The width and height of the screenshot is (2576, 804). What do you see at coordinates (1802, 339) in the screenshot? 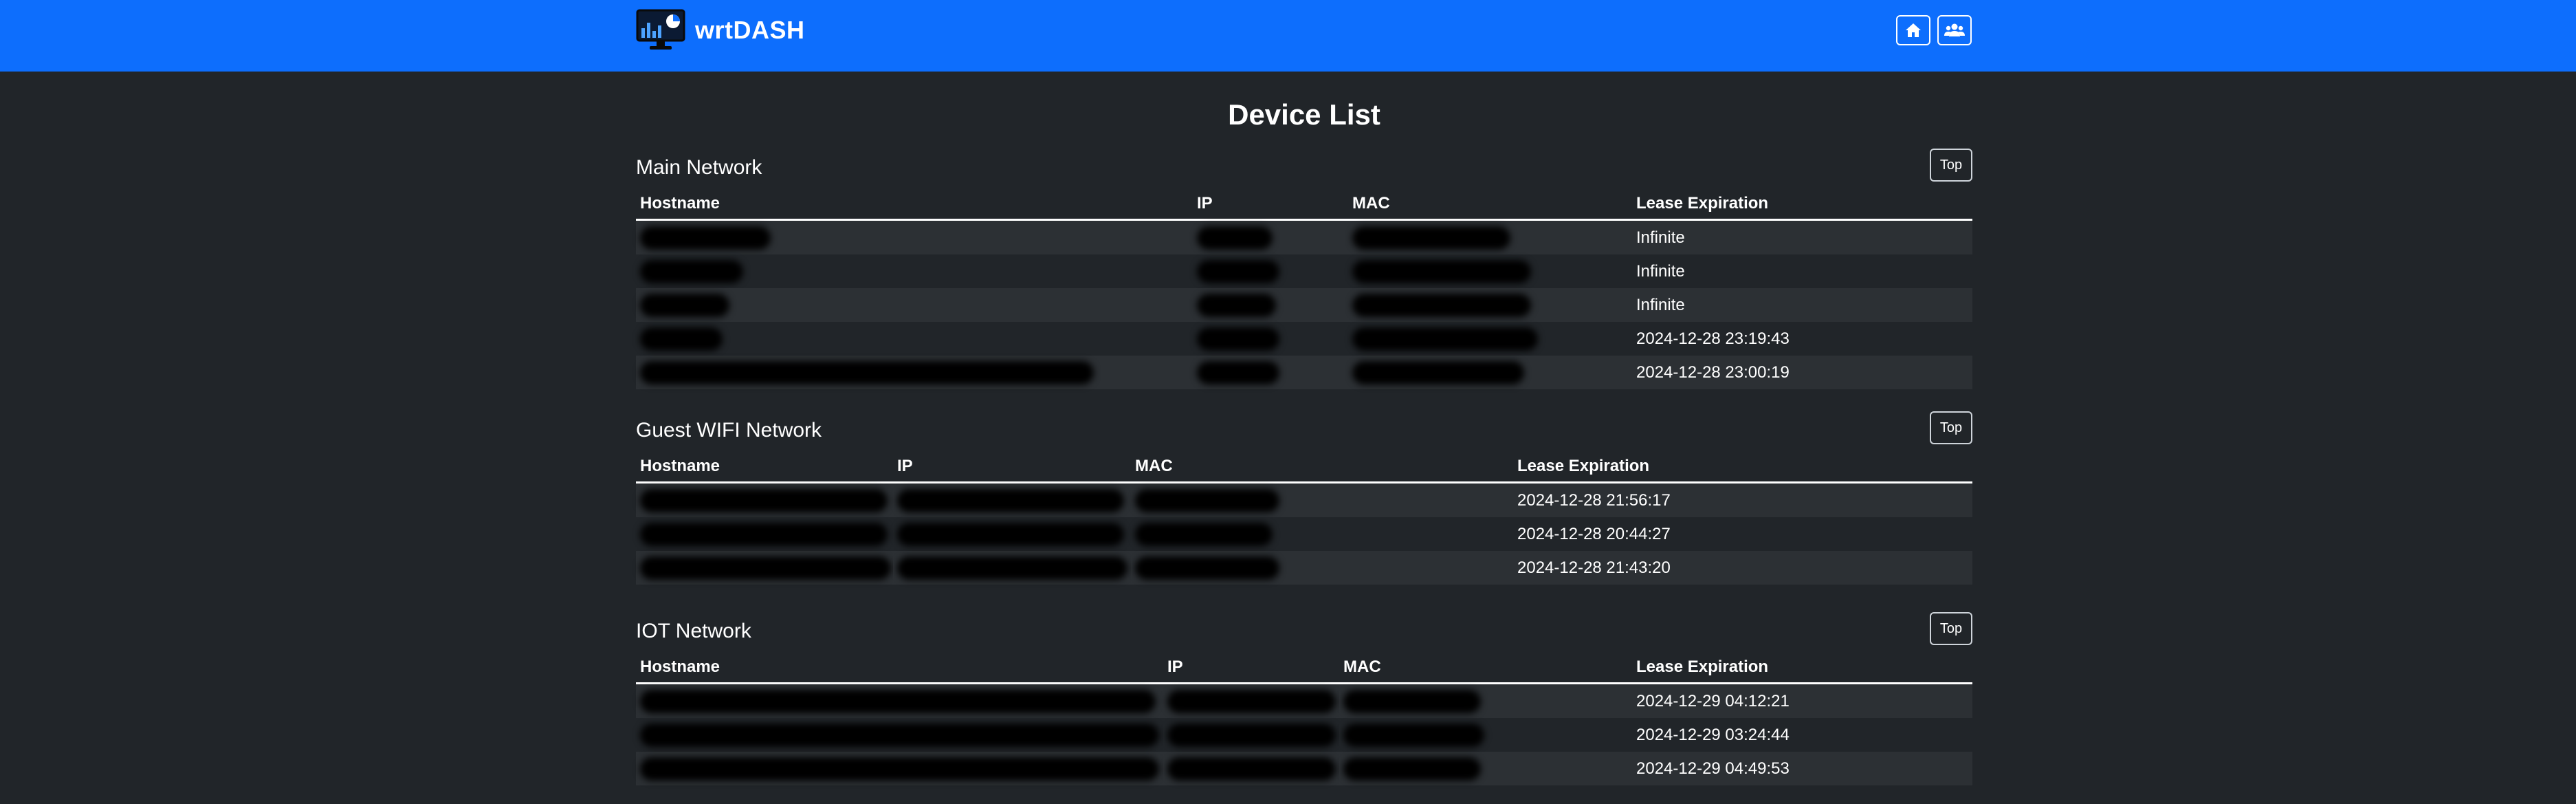
I see `lease-cell: 2024-12-28 23:19:43` at bounding box center [1802, 339].